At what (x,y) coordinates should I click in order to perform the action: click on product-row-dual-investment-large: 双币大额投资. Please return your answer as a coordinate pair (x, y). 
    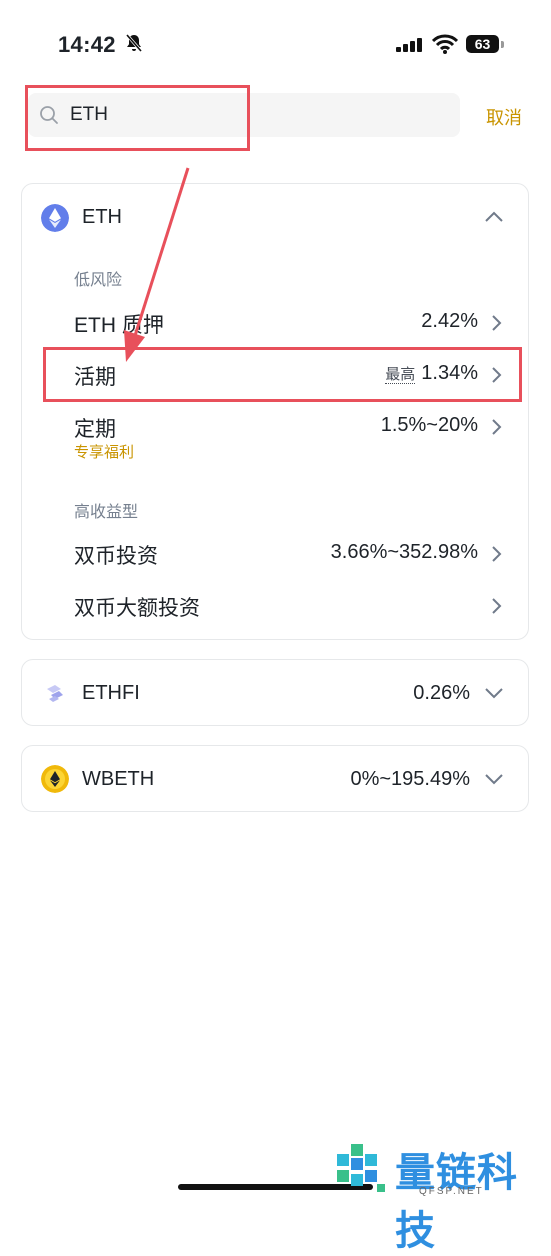
    Looking at the image, I should click on (276, 606).